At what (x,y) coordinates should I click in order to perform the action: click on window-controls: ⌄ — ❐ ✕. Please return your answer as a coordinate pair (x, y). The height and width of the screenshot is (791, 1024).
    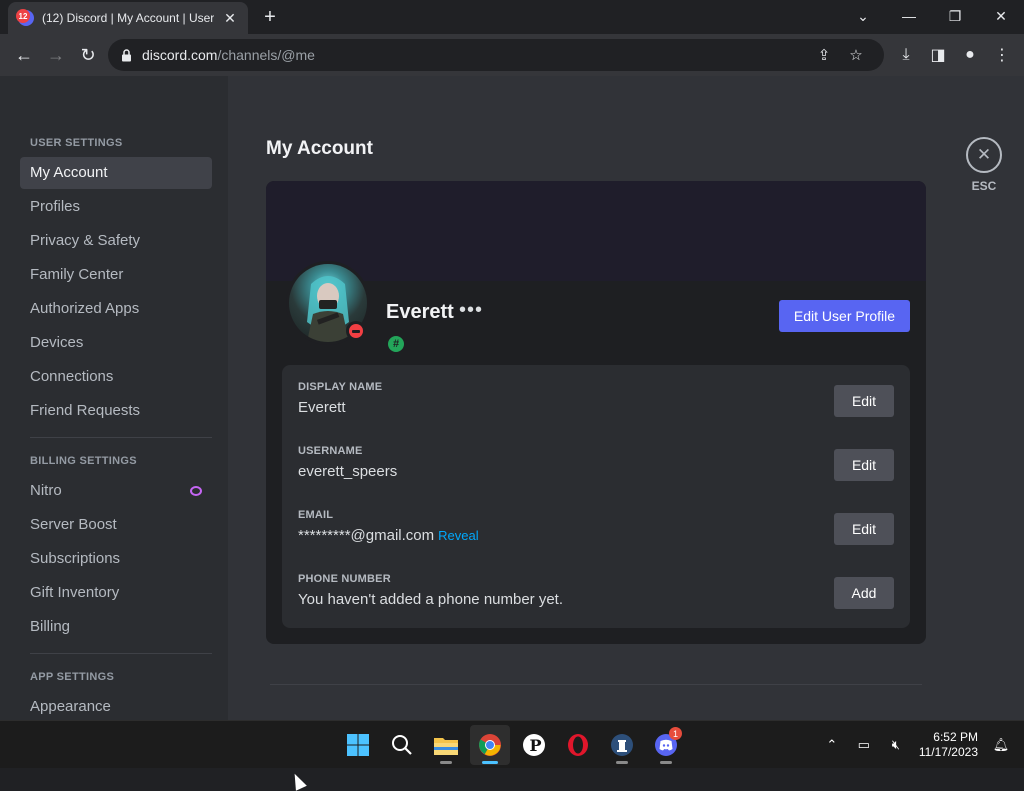
    Looking at the image, I should click on (932, 16).